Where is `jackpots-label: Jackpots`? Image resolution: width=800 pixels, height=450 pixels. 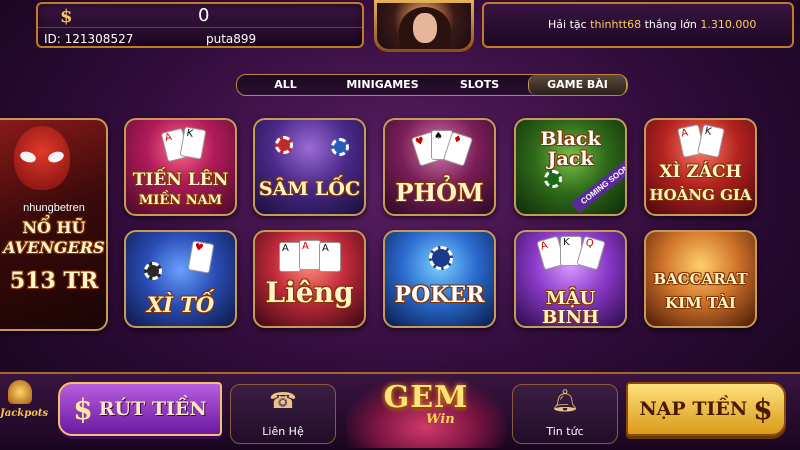 jackpots-label: Jackpots is located at coordinates (24, 413).